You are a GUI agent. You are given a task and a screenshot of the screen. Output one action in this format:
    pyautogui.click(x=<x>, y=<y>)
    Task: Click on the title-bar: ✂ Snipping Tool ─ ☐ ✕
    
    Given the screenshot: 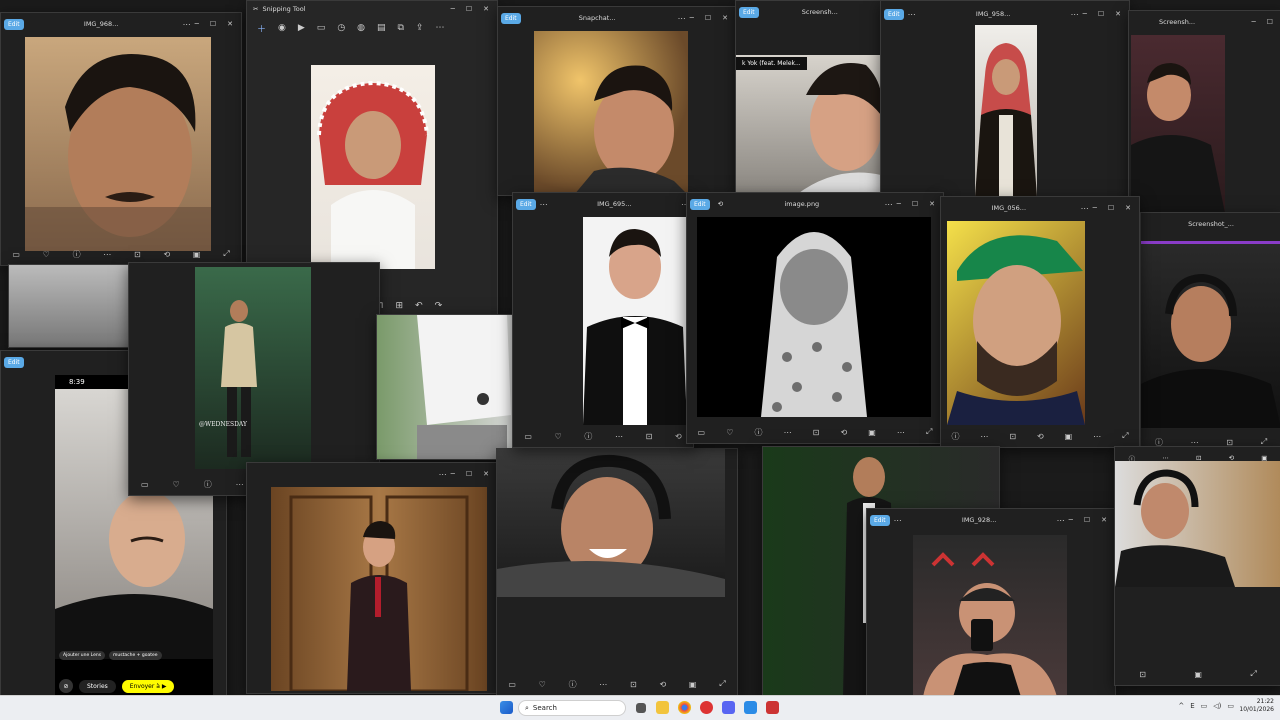 What is the action you would take?
    pyautogui.click(x=372, y=9)
    